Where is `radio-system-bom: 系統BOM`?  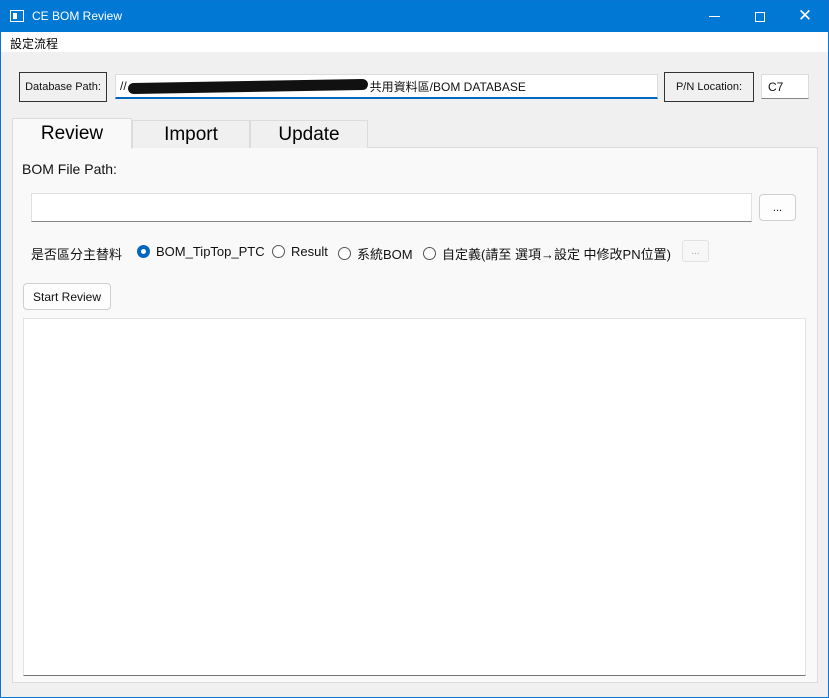 radio-system-bom: 系統BOM is located at coordinates (375, 253).